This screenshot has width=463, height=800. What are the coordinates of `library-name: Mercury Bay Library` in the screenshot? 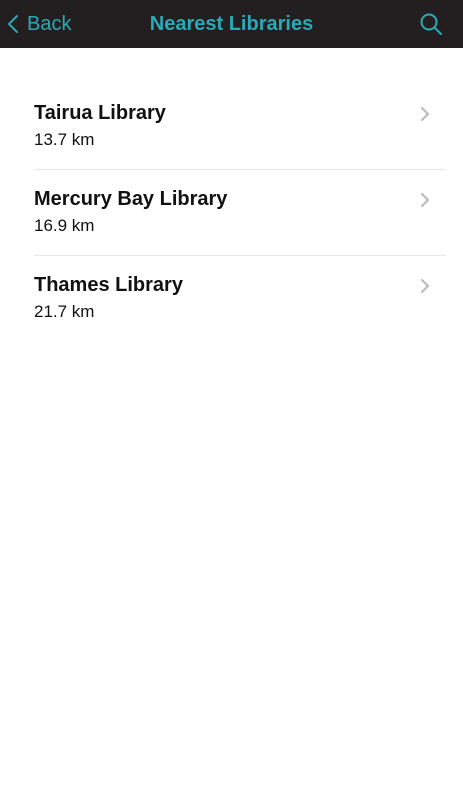 It's located at (131, 199).